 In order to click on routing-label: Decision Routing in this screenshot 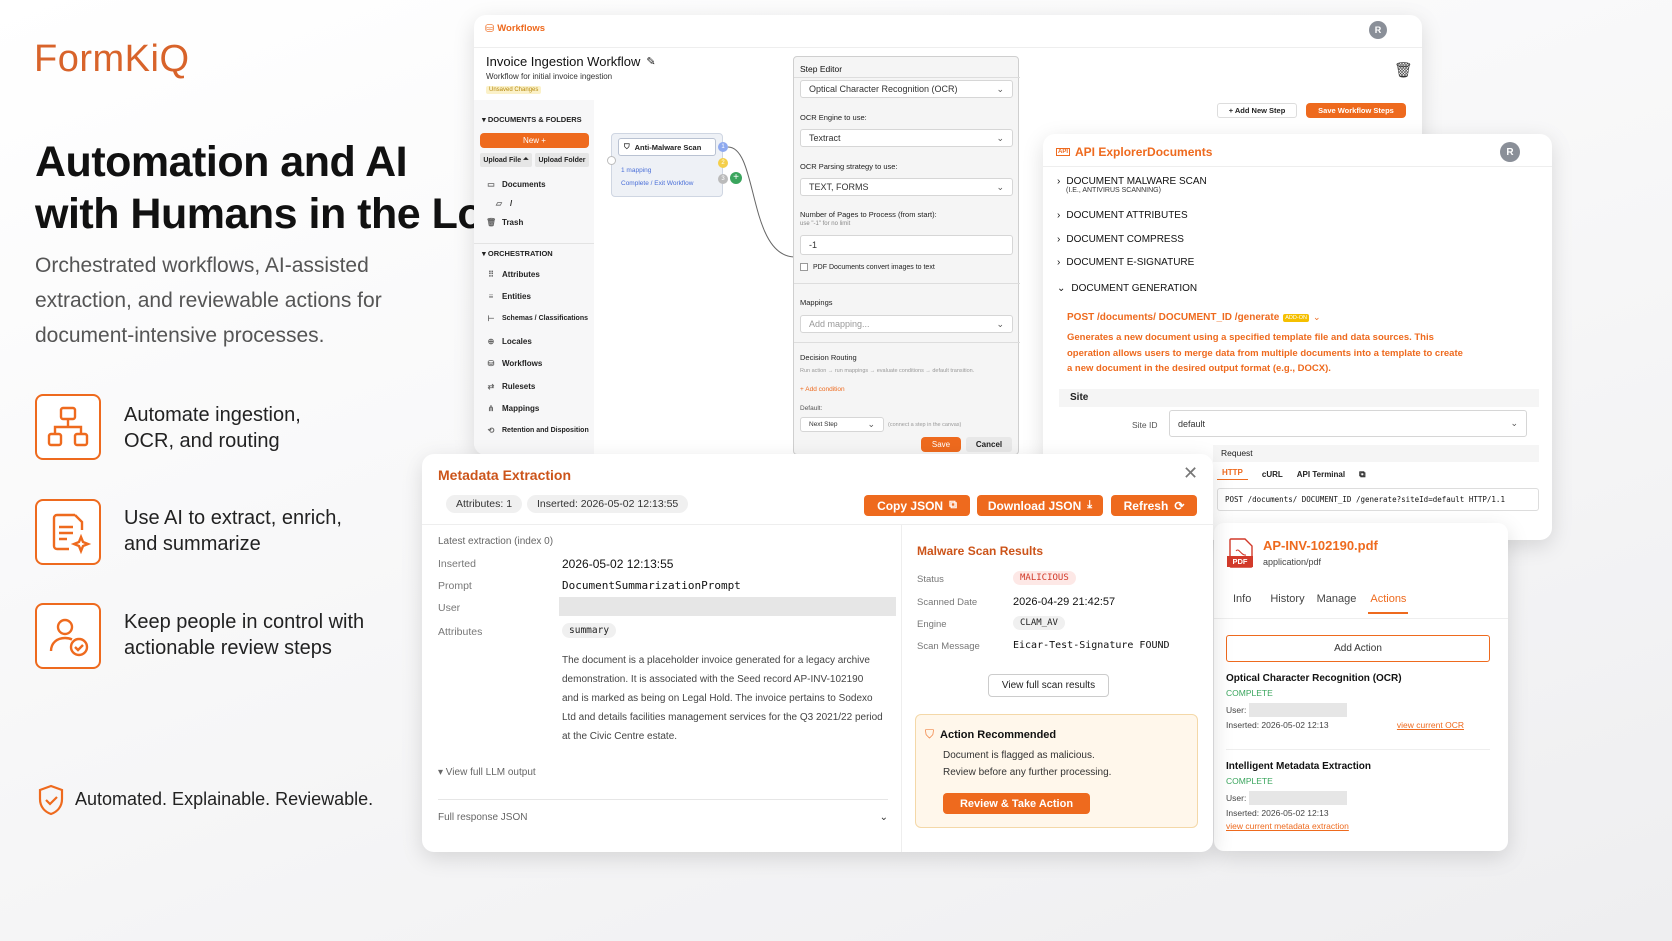, I will do `click(828, 357)`.